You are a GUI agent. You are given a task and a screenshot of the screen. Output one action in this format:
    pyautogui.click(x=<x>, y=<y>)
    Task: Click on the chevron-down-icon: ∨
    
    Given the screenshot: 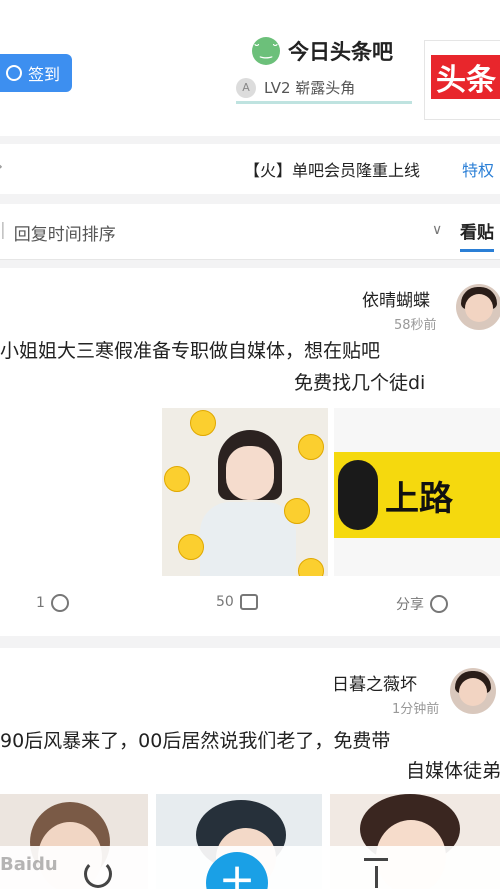 What is the action you would take?
    pyautogui.click(x=437, y=230)
    